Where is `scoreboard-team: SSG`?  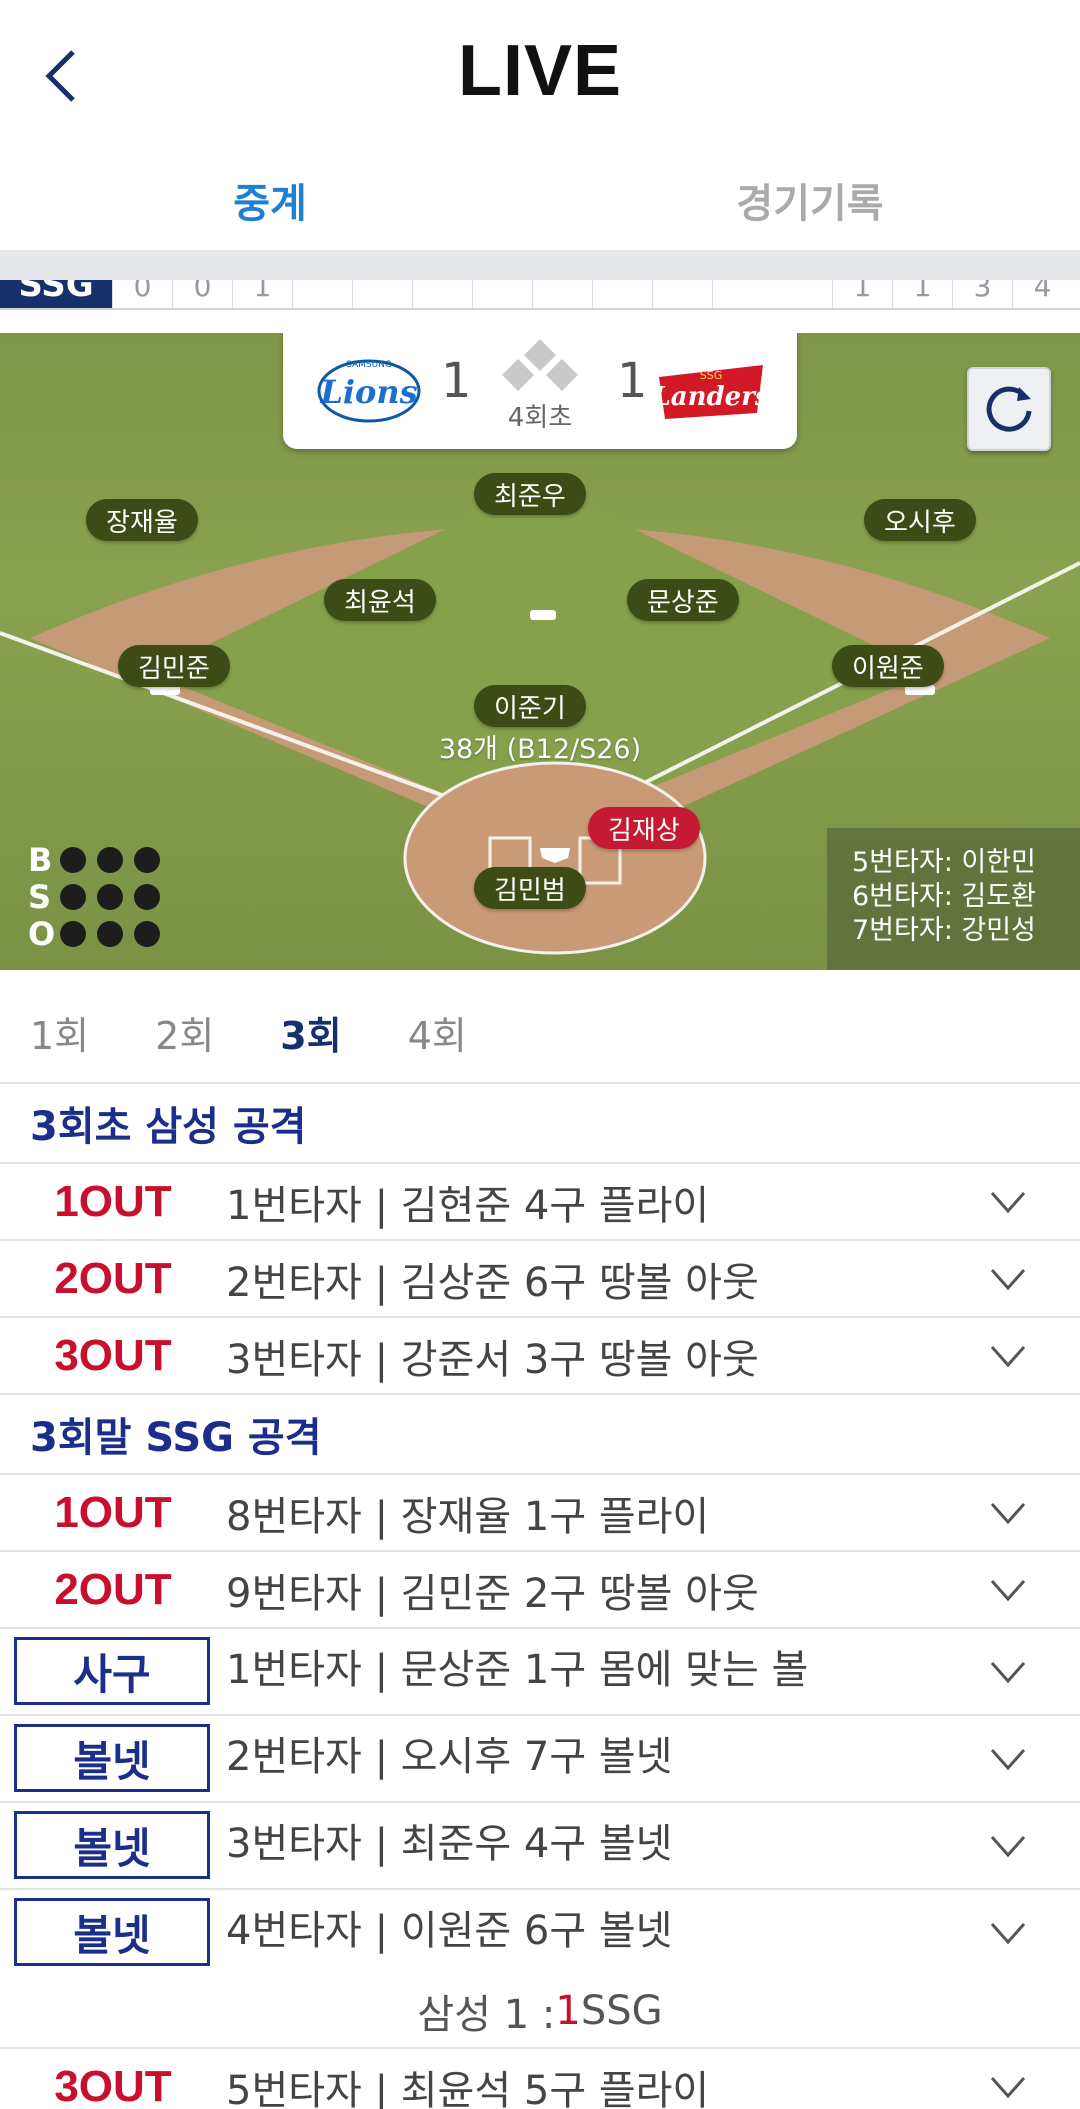 scoreboard-team: SSG is located at coordinates (56, 294).